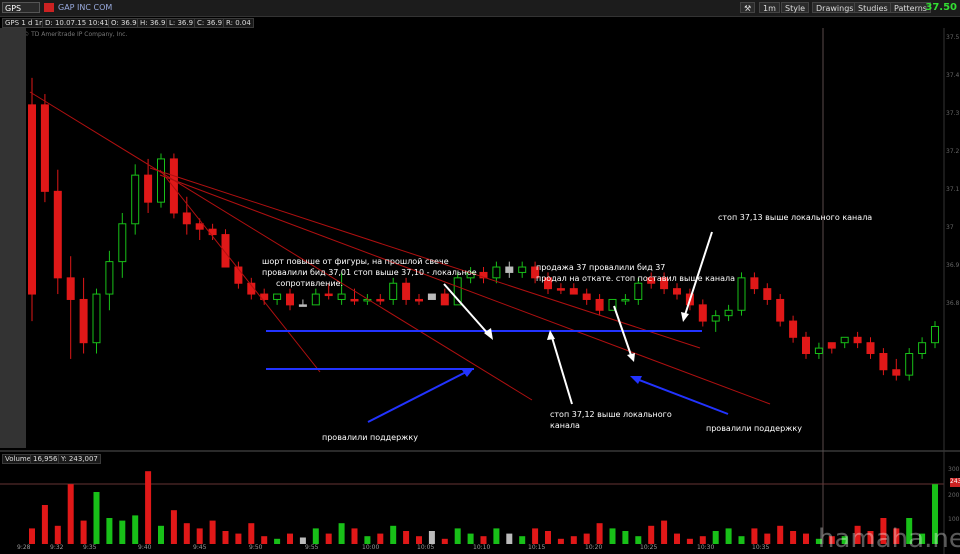  What do you see at coordinates (889, 539) in the screenshot?
I see `watermark: hamaha.net` at bounding box center [889, 539].